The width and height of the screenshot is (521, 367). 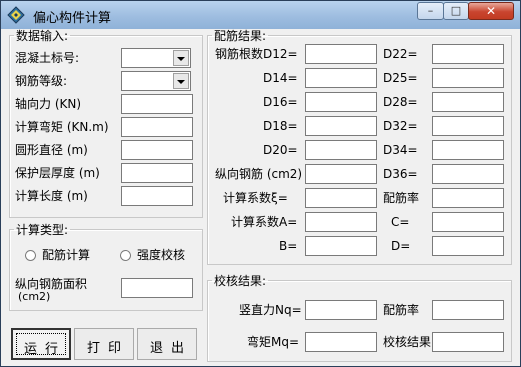 I want to click on long-steel-label: 纵向钢筋 (cm2), so click(x=259, y=174).